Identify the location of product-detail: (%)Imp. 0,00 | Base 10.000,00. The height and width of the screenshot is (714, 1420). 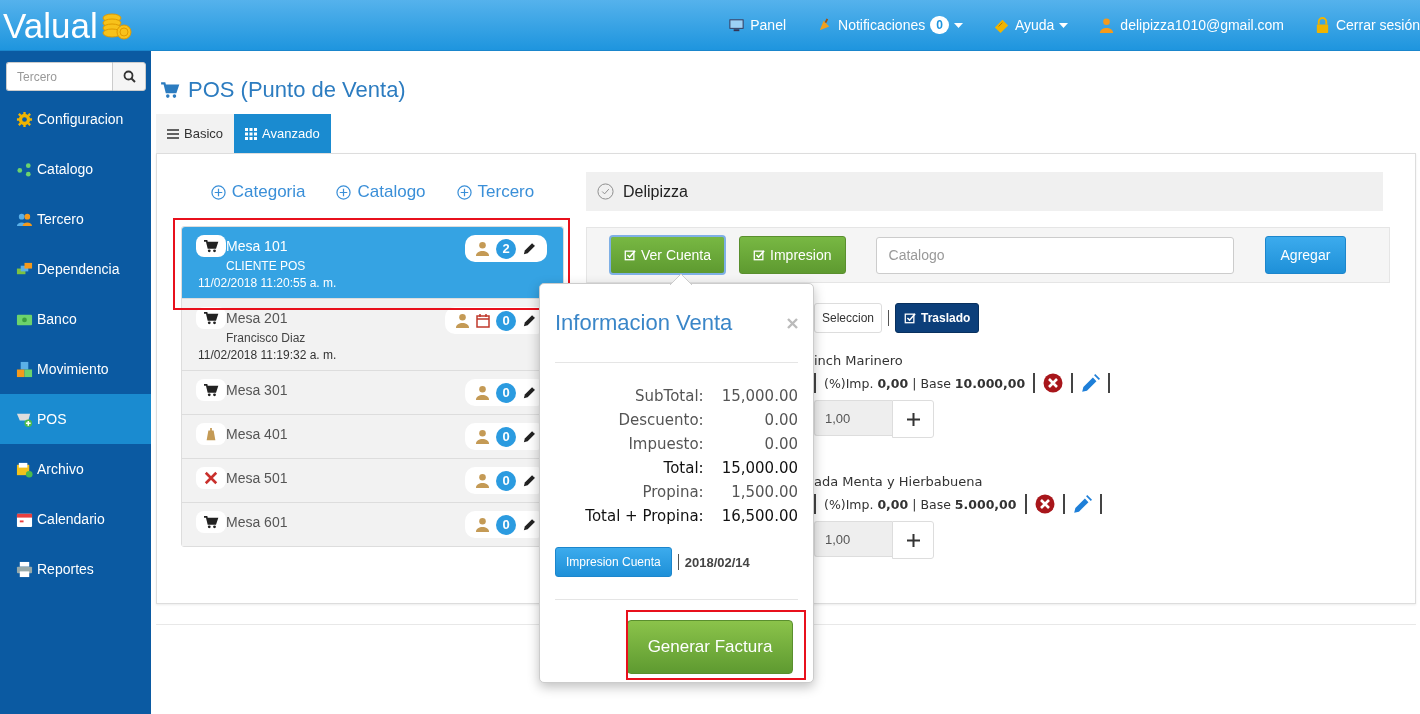
(925, 383).